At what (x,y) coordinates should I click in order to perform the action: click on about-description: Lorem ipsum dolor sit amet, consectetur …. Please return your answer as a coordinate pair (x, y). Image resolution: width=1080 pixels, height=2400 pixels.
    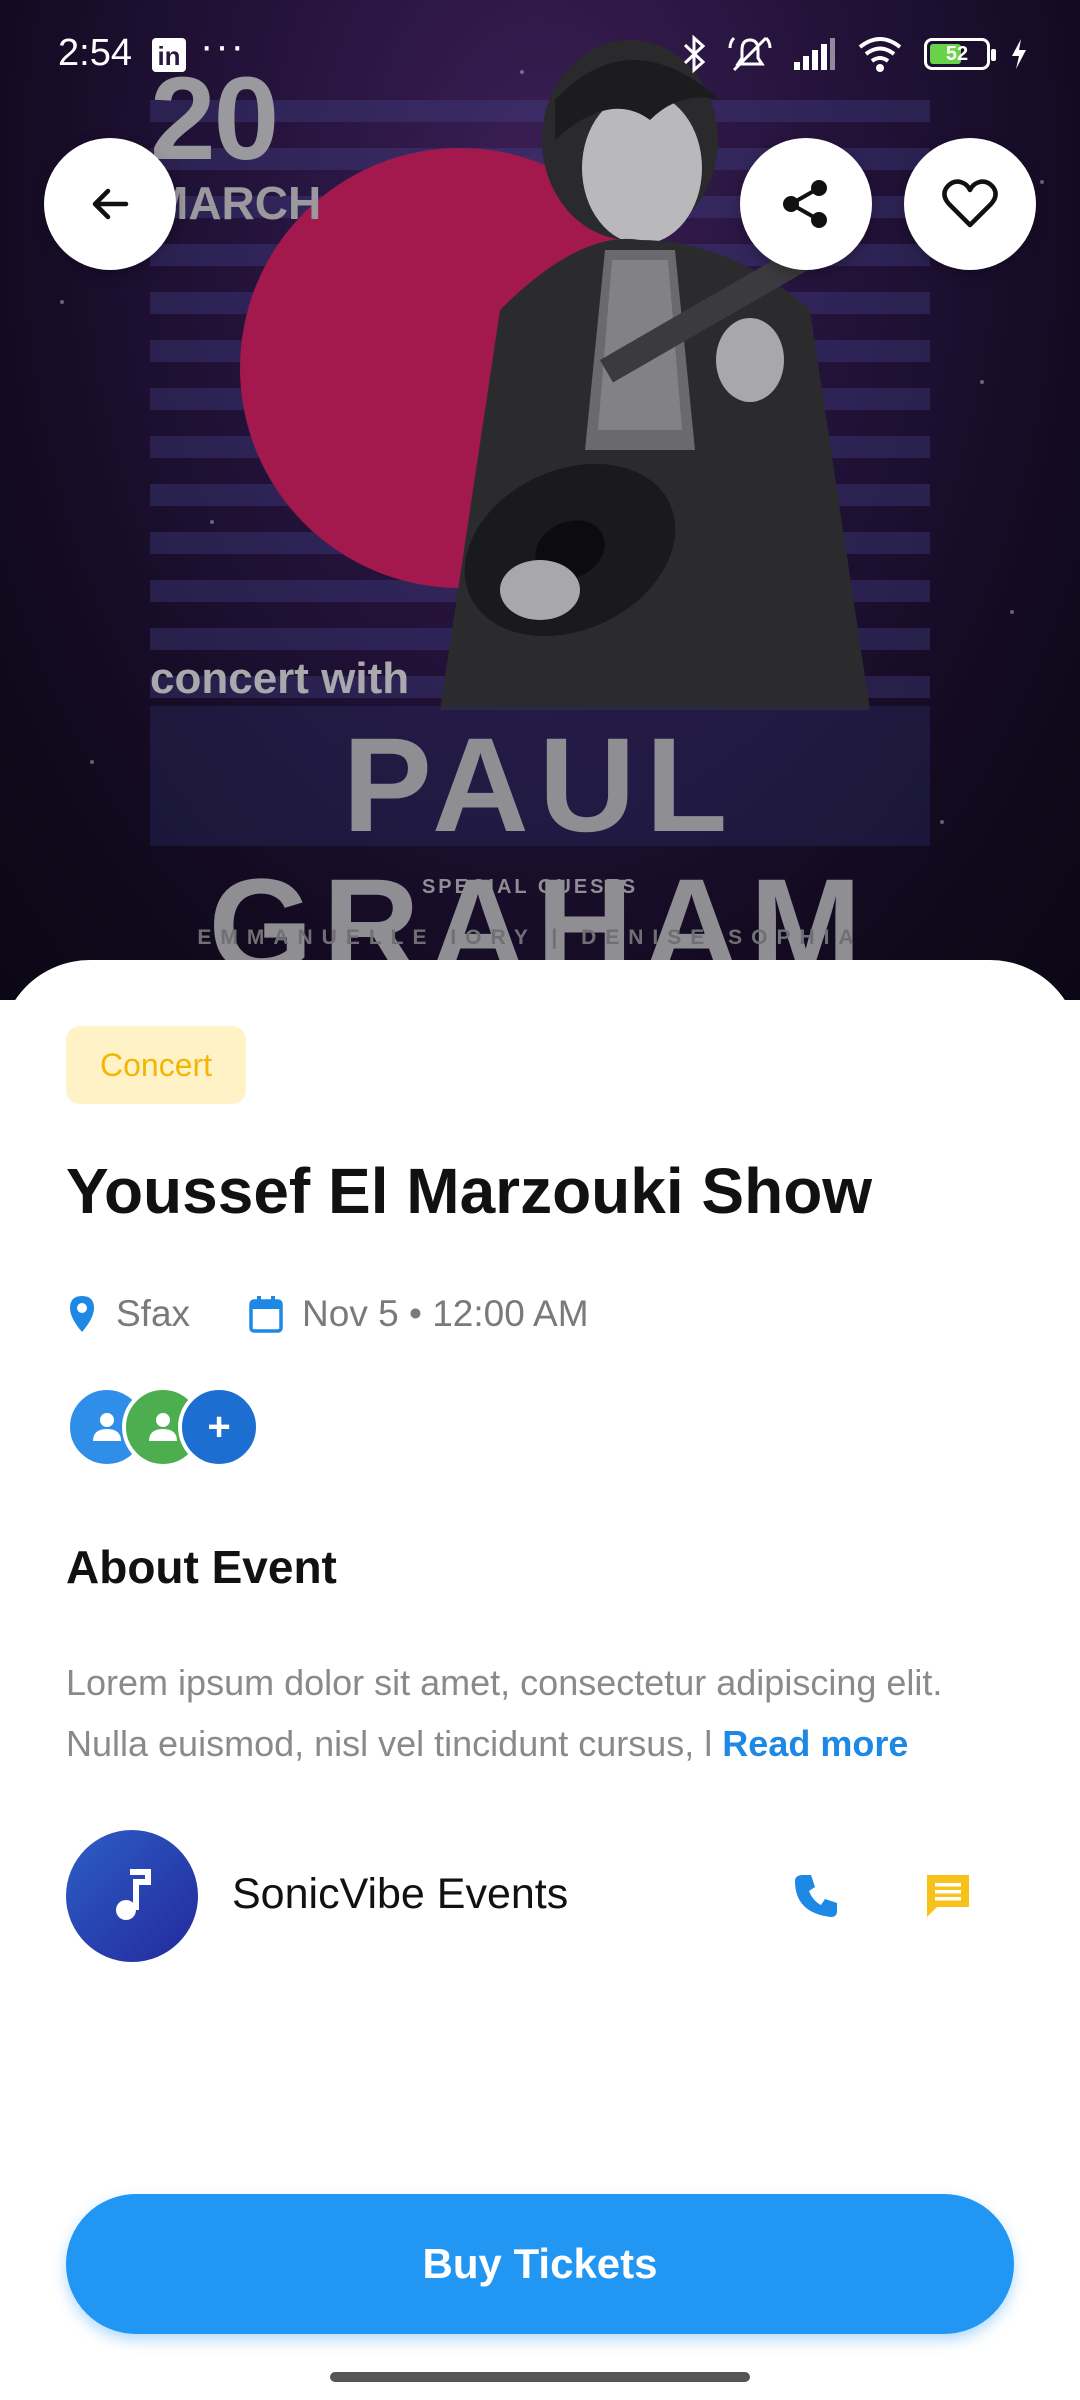
    Looking at the image, I should click on (546, 1713).